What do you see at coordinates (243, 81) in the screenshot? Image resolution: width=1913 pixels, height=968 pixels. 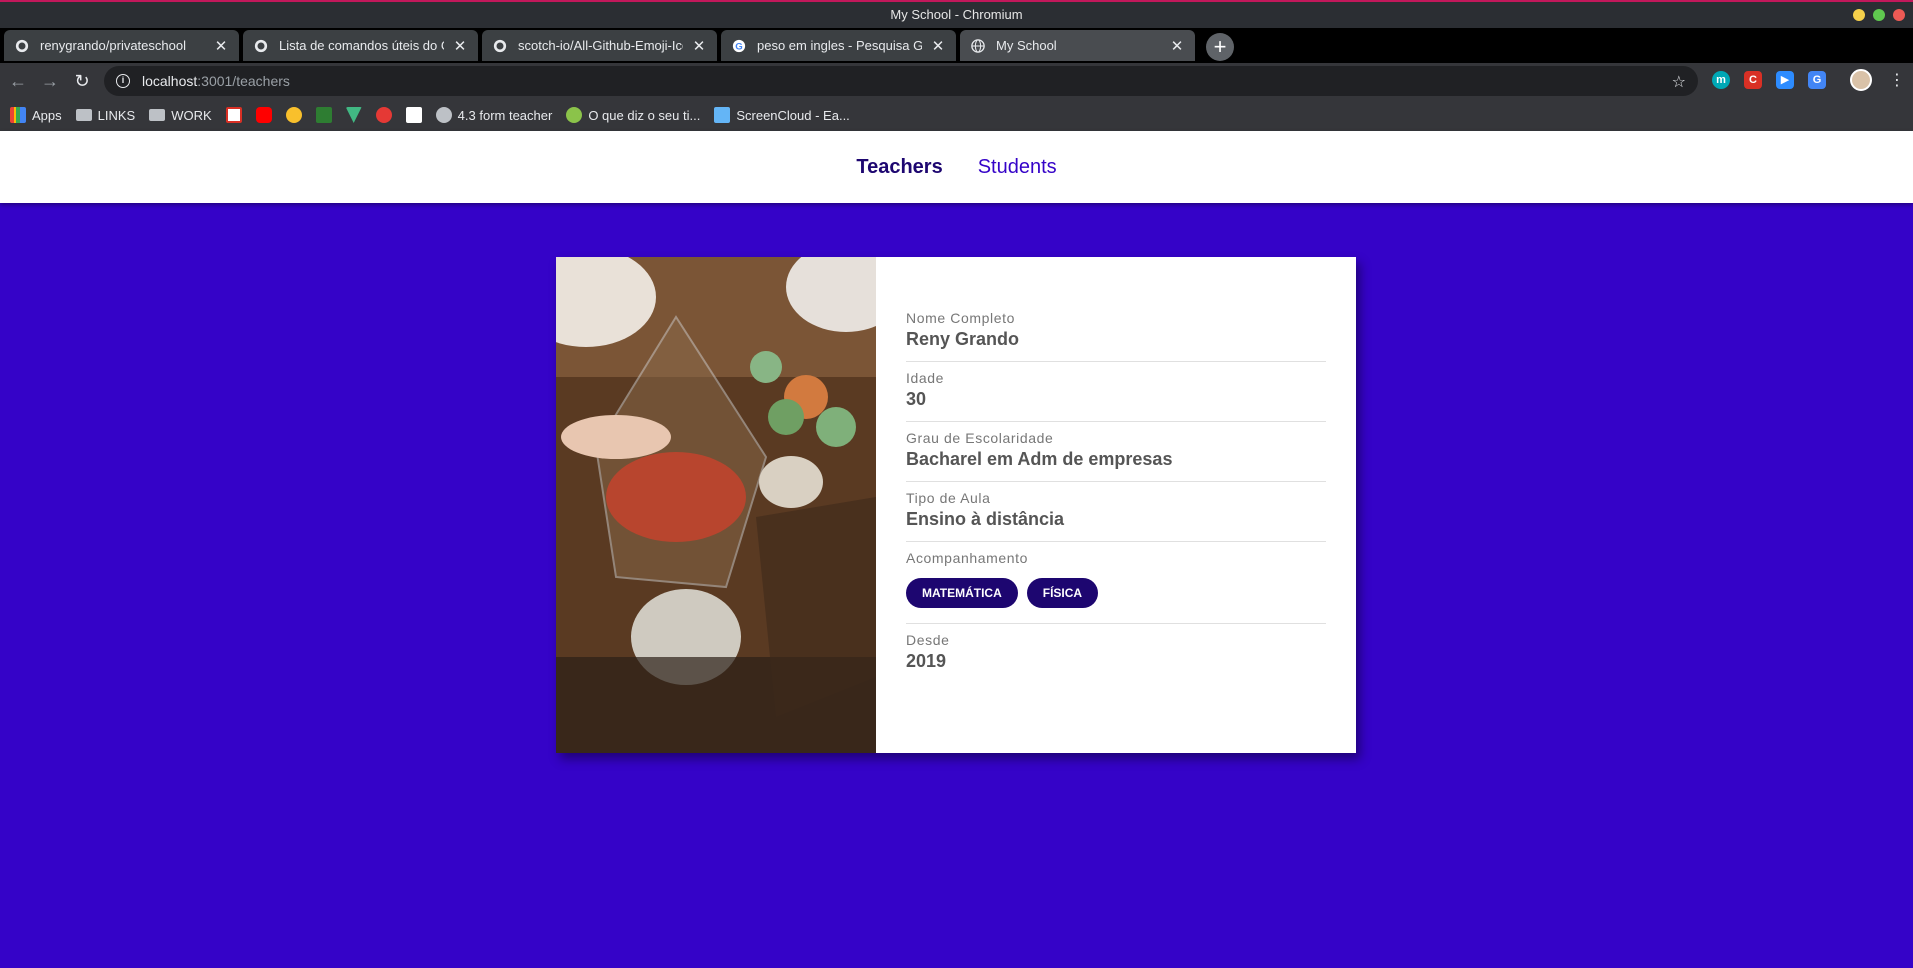 I see `url-path: :3001/teachers` at bounding box center [243, 81].